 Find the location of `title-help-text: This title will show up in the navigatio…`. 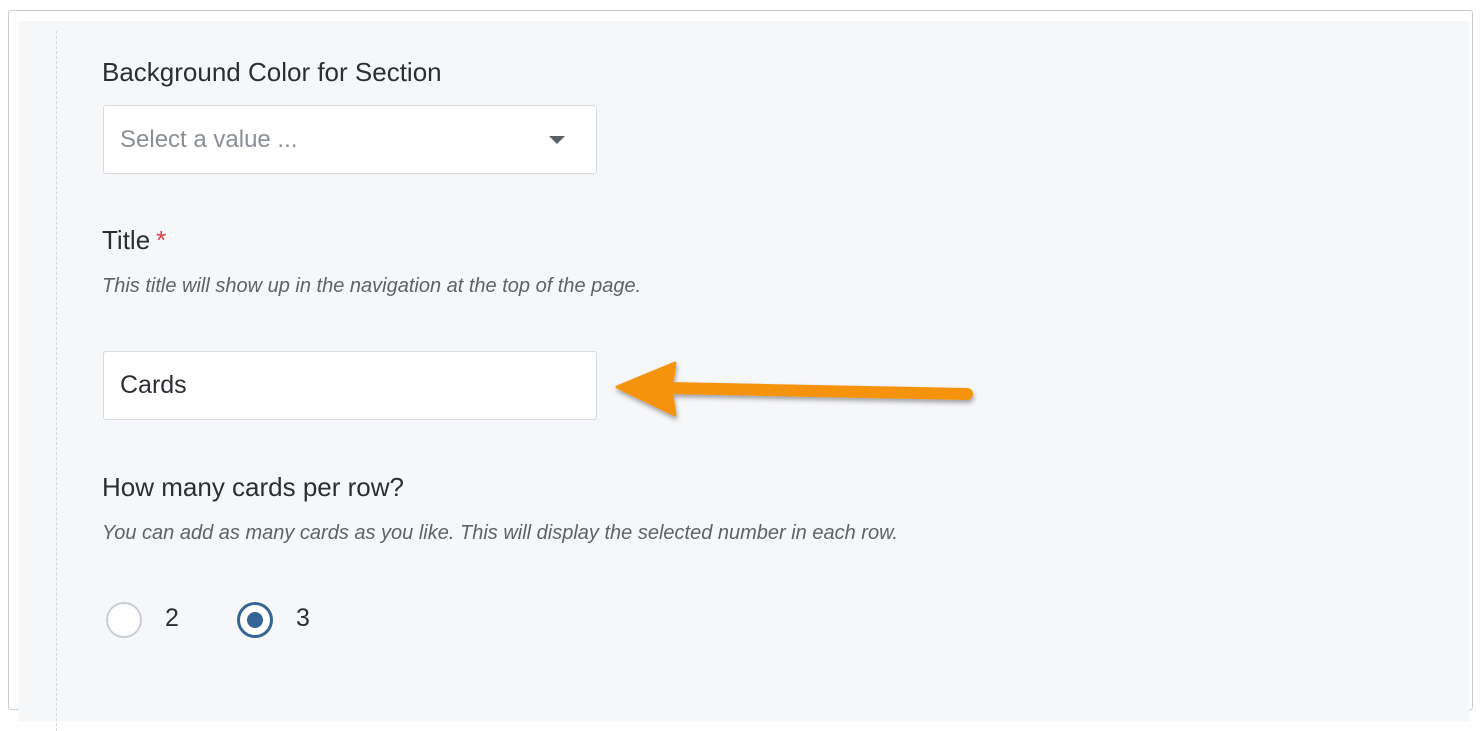

title-help-text: This title will show up in the navigatio… is located at coordinates (372, 286).